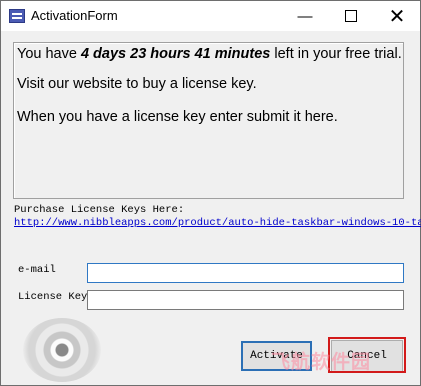 Image resolution: width=421 pixels, height=386 pixels. What do you see at coordinates (175, 54) in the screenshot?
I see `trial-time-remaining: 4 days 23 hours 41 minutes` at bounding box center [175, 54].